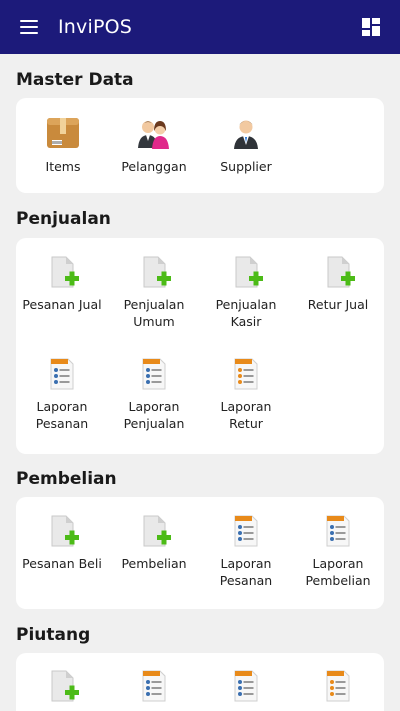 The image size is (400, 711). What do you see at coordinates (338, 304) in the screenshot?
I see `menu-item-label: Retur Jual` at bounding box center [338, 304].